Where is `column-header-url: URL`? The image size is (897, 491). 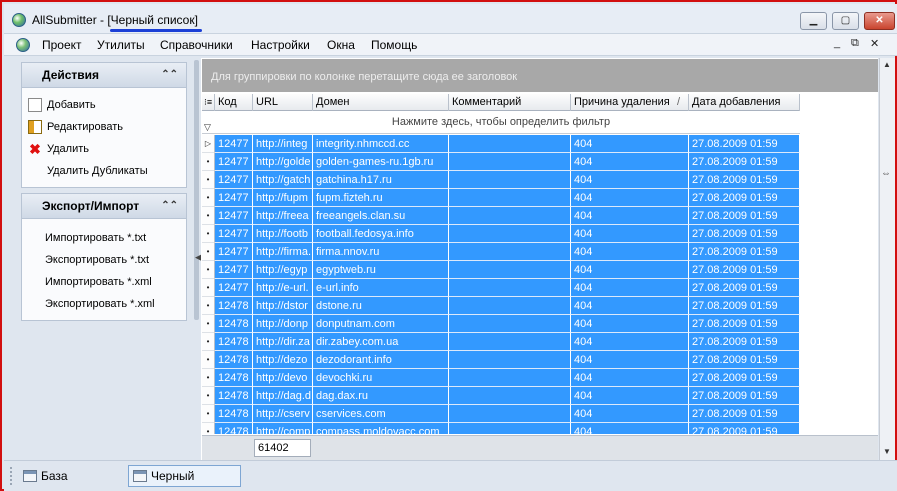 column-header-url: URL is located at coordinates (283, 102).